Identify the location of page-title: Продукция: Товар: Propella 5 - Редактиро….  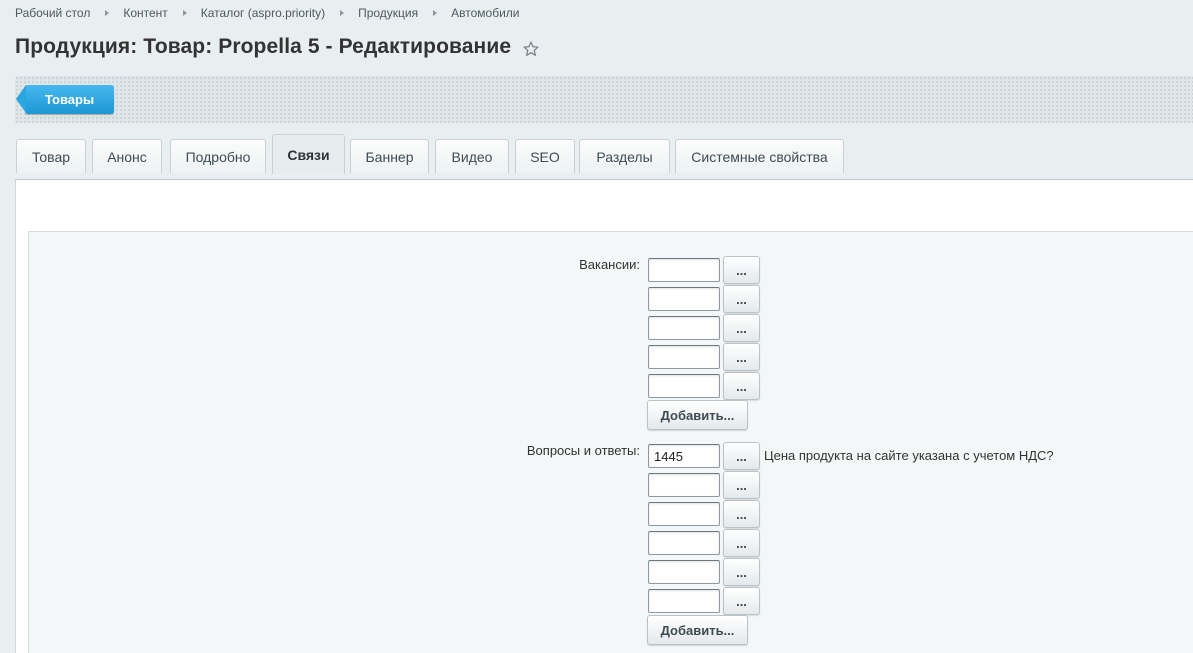
(263, 46).